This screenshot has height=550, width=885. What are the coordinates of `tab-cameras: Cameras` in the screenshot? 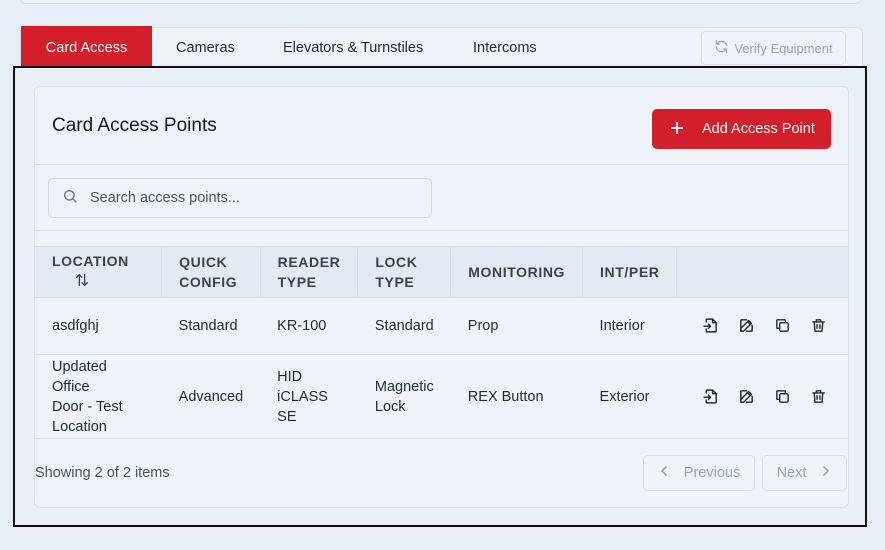 It's located at (205, 48).